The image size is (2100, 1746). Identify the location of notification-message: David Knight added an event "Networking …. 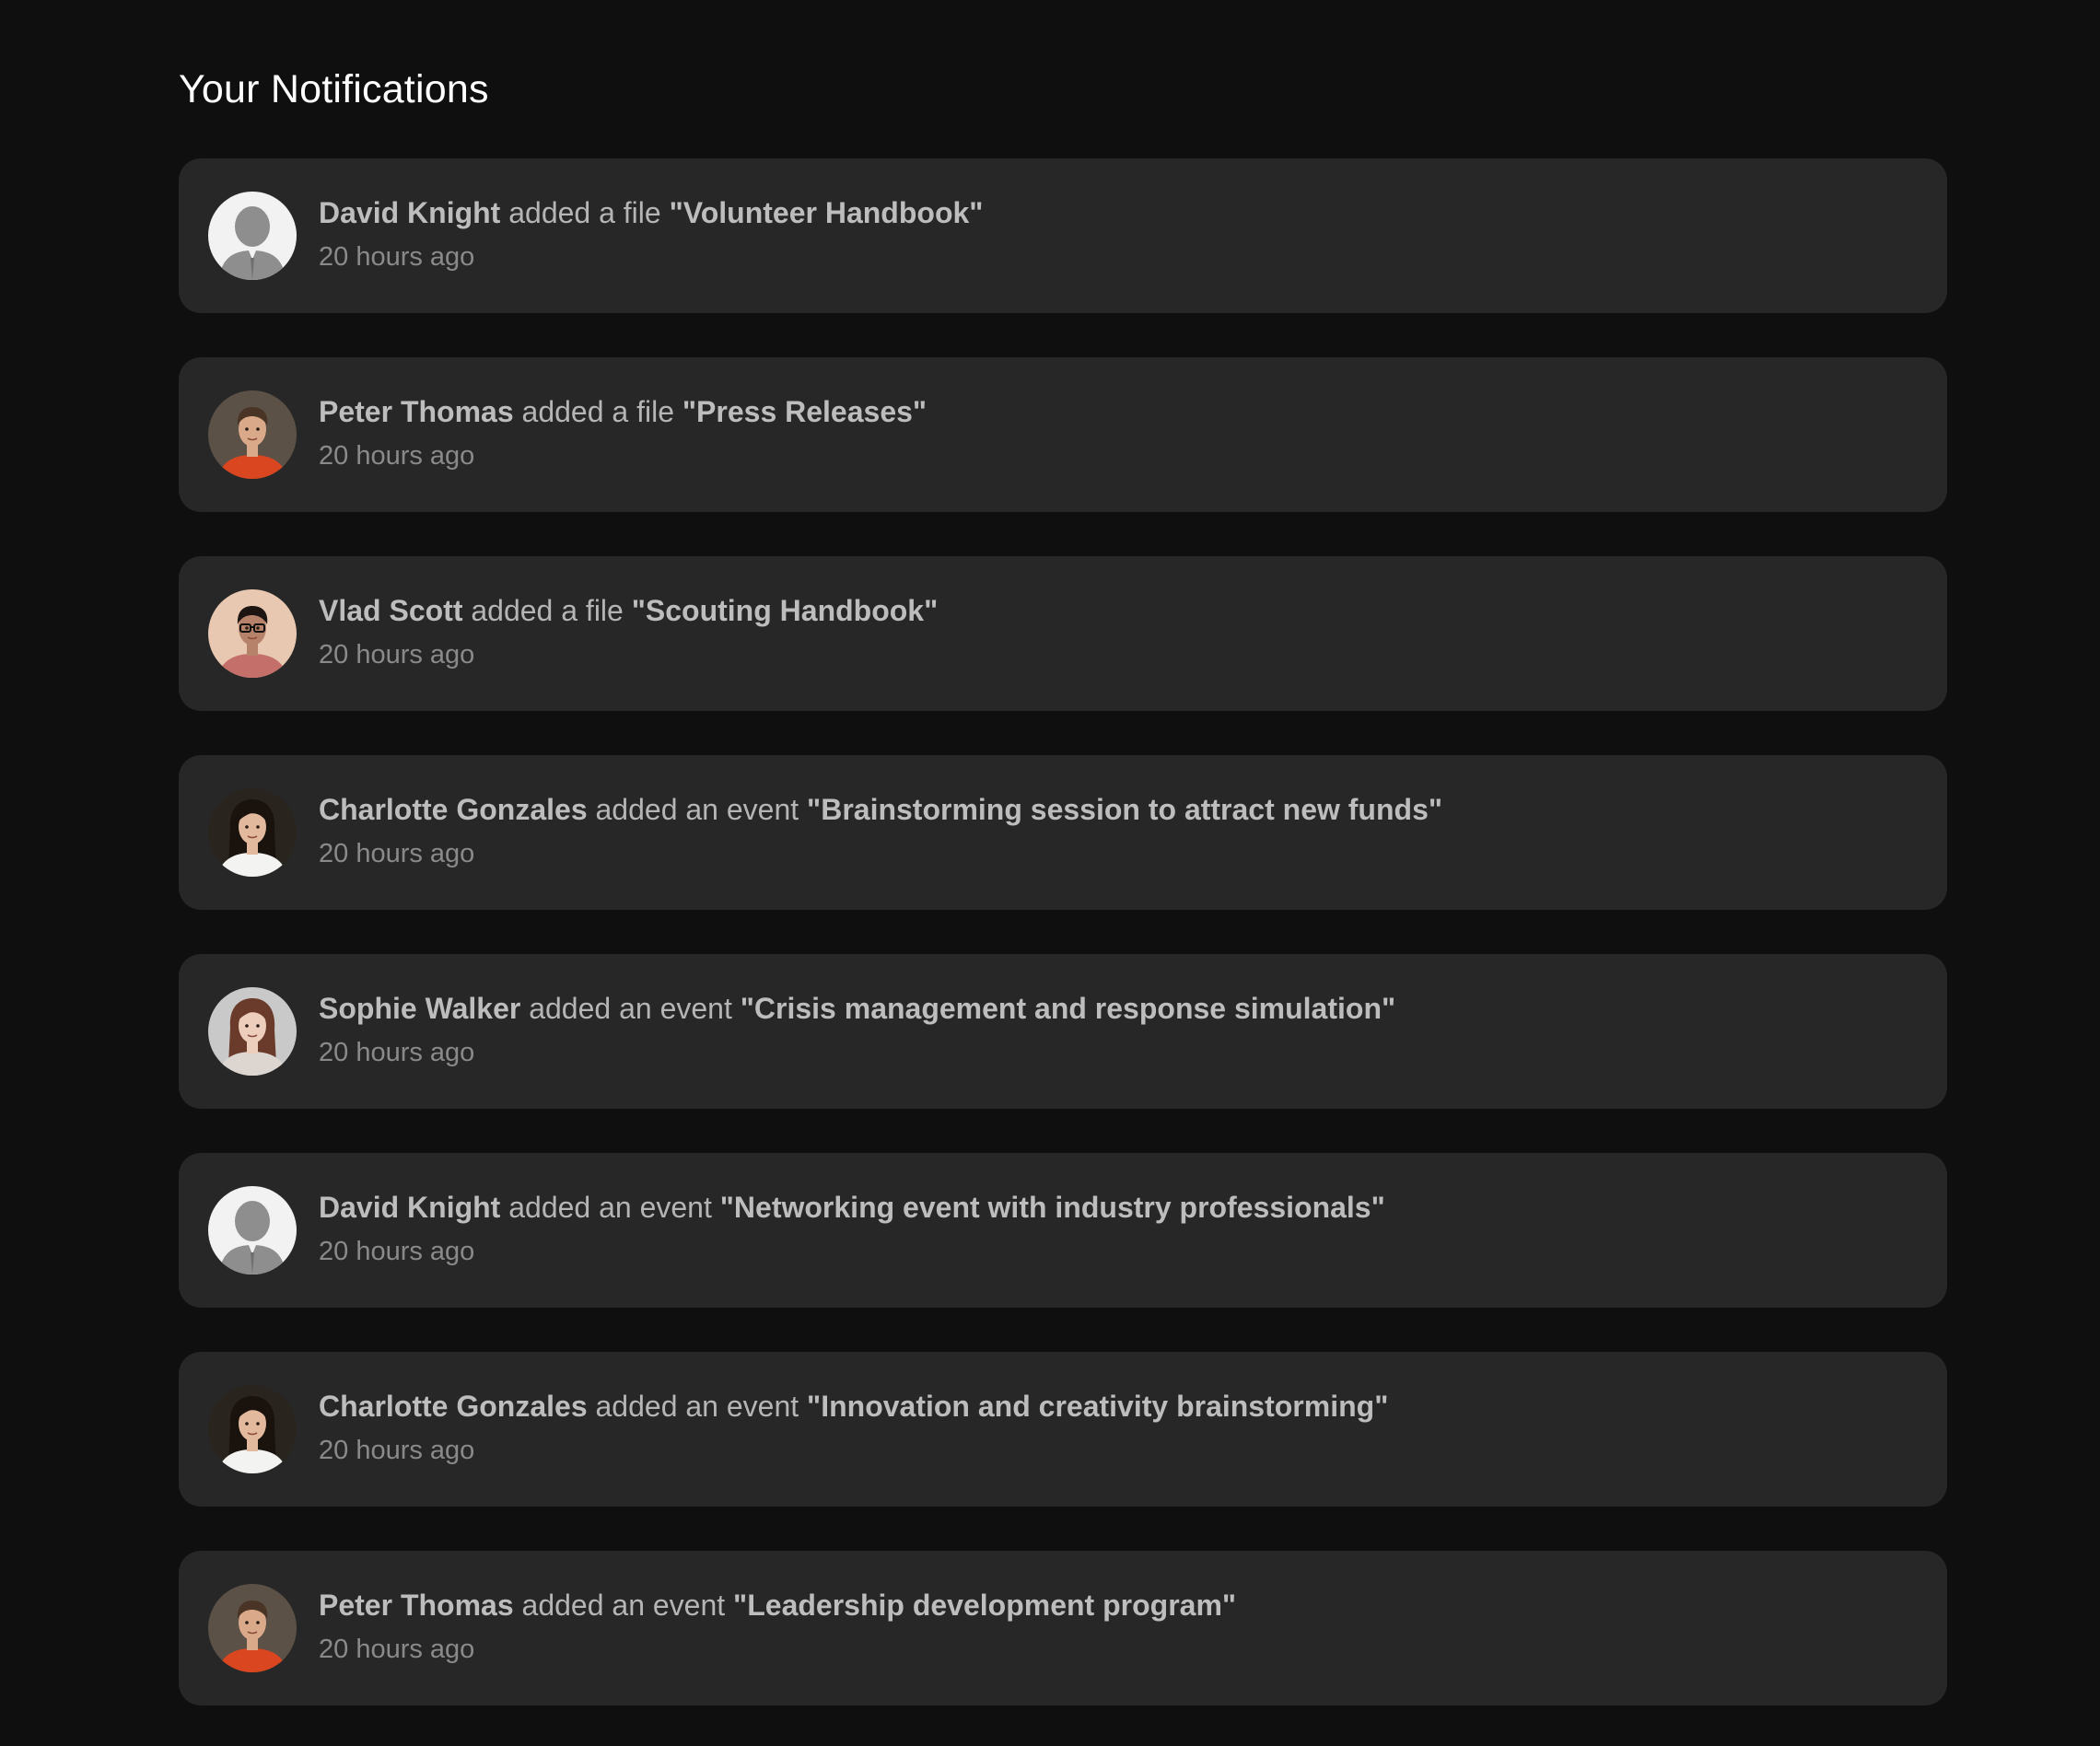
(852, 1207).